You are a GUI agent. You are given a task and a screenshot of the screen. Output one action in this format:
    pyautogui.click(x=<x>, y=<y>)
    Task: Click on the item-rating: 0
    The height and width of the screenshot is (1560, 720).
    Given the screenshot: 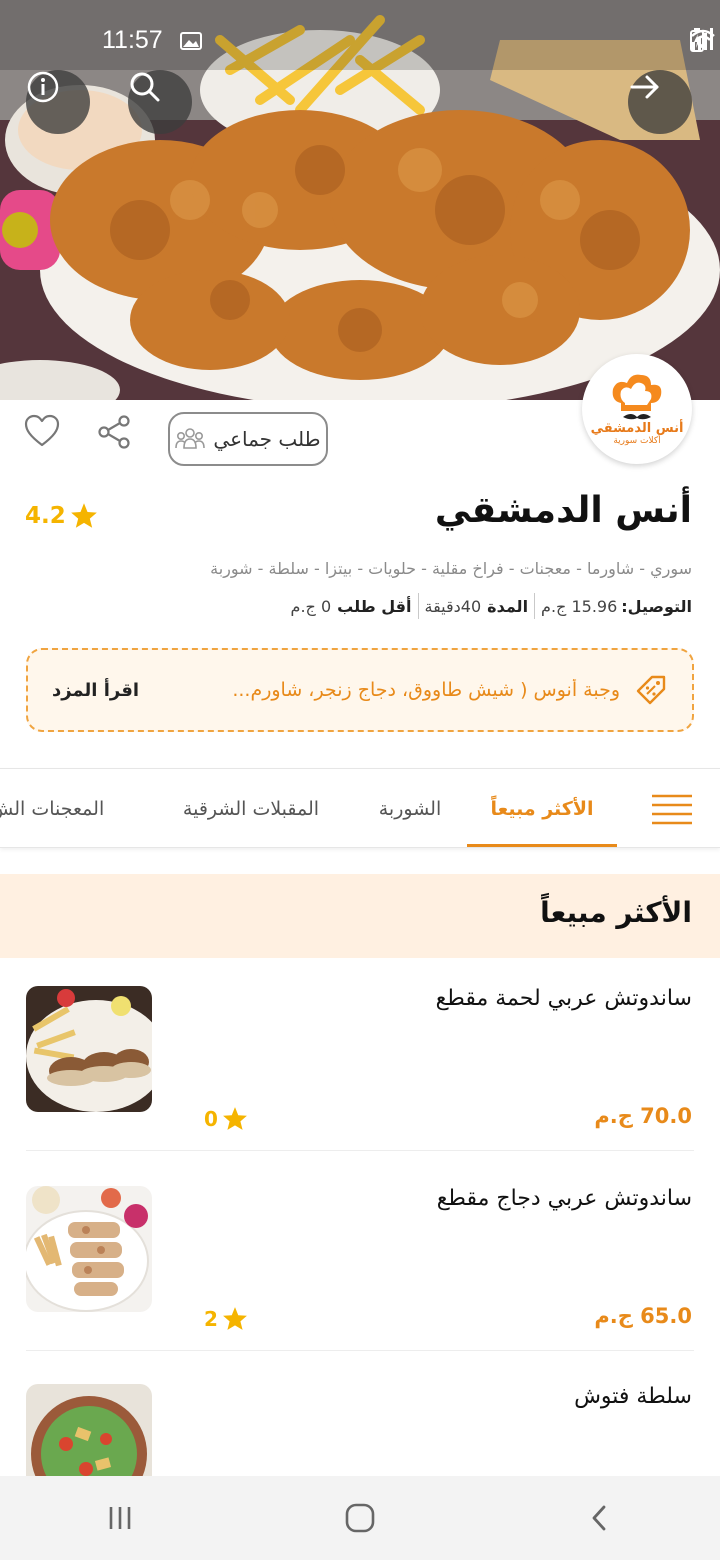 What is the action you would take?
    pyautogui.click(x=226, y=1118)
    